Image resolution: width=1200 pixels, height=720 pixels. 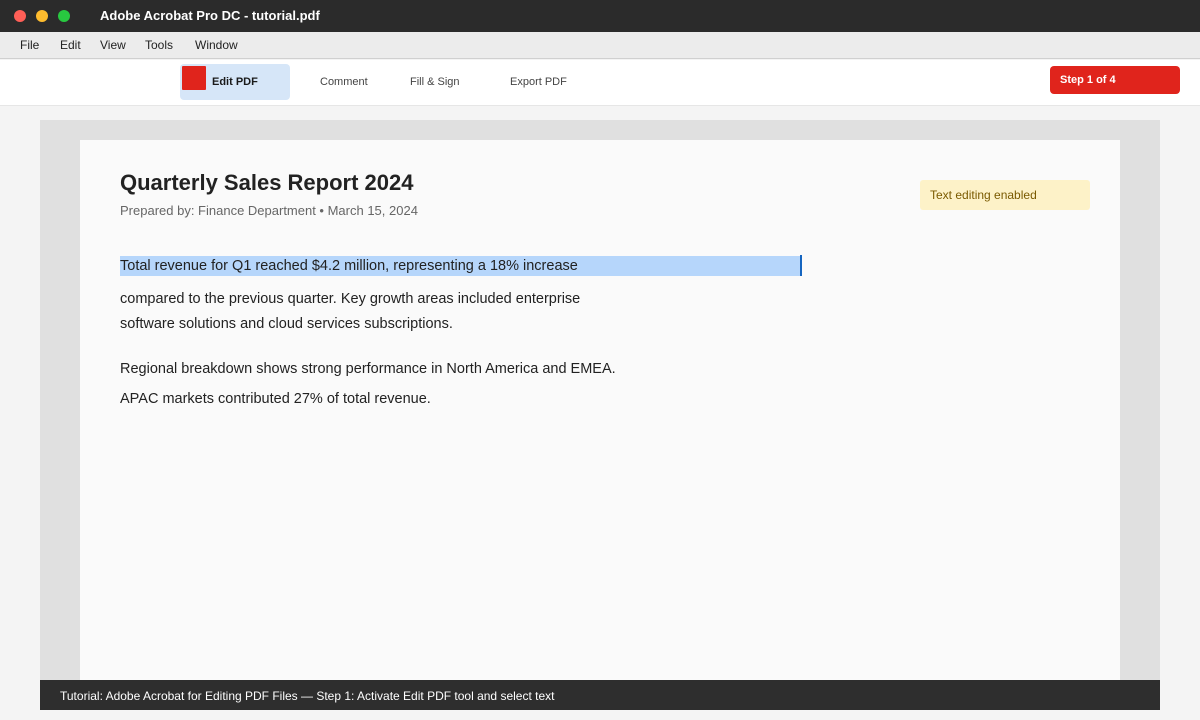 What do you see at coordinates (194, 78) in the screenshot?
I see `edit-pdf-icon` at bounding box center [194, 78].